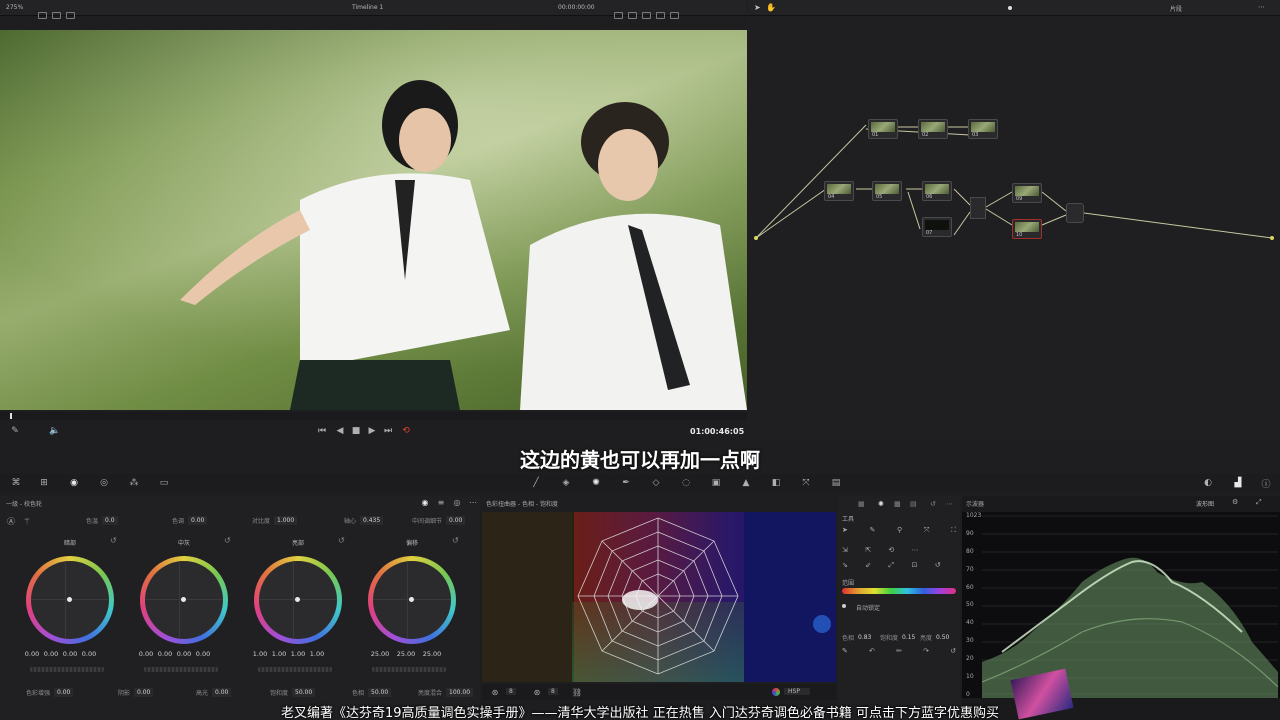 This screenshot has height=720, width=1280. Describe the element at coordinates (14, 7) in the screenshot. I see `zoom-level: 275%` at that location.